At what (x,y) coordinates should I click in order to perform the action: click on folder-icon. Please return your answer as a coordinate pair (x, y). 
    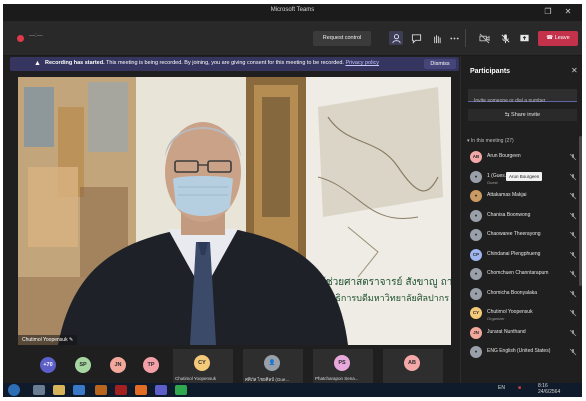
    Looking at the image, I should click on (59, 390).